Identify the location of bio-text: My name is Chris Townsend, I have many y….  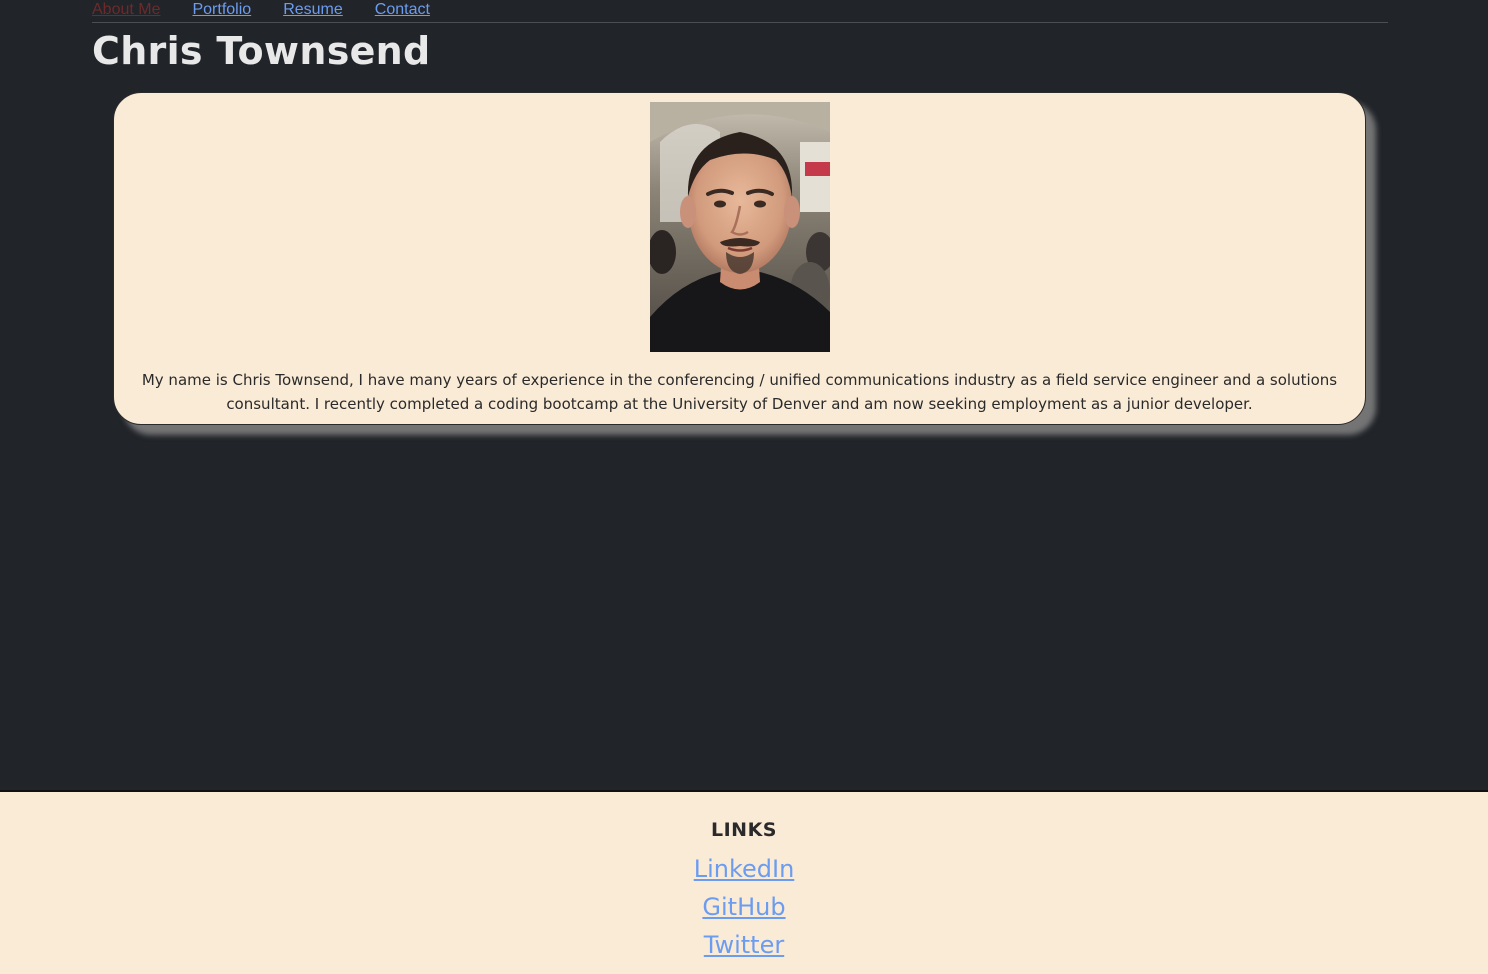
(739, 392).